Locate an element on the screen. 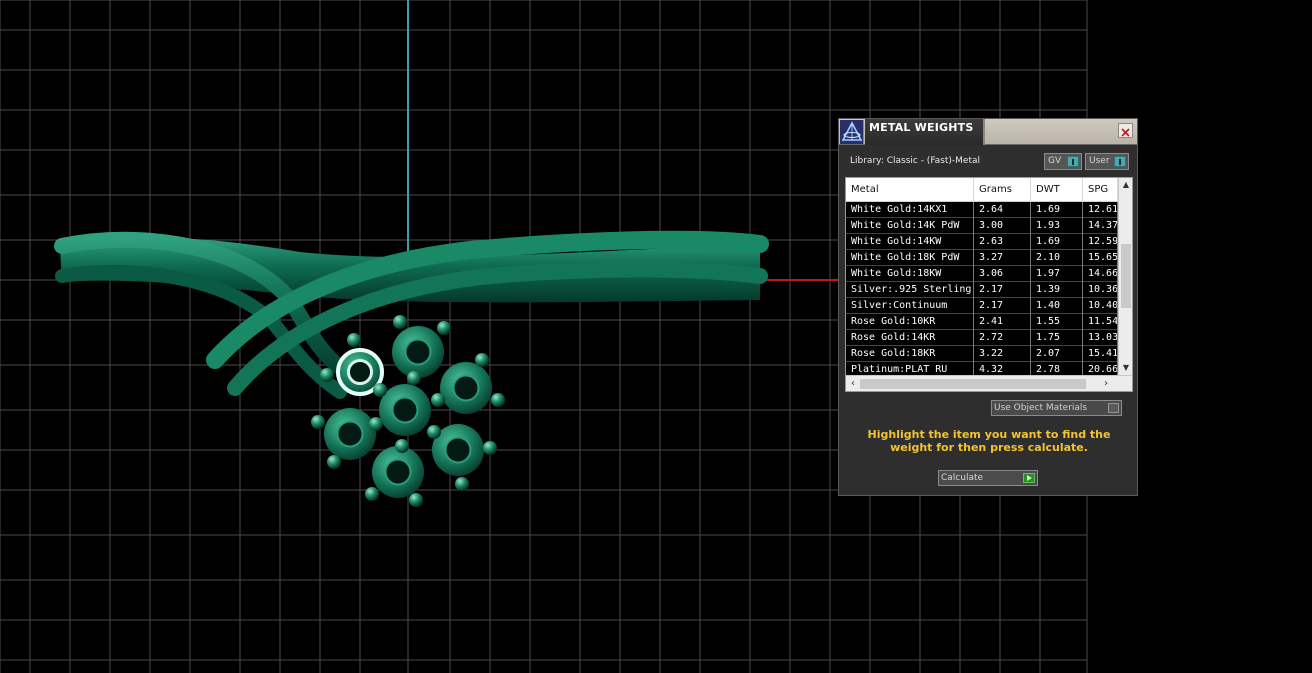  stone-cluster is located at coordinates (408, 411).